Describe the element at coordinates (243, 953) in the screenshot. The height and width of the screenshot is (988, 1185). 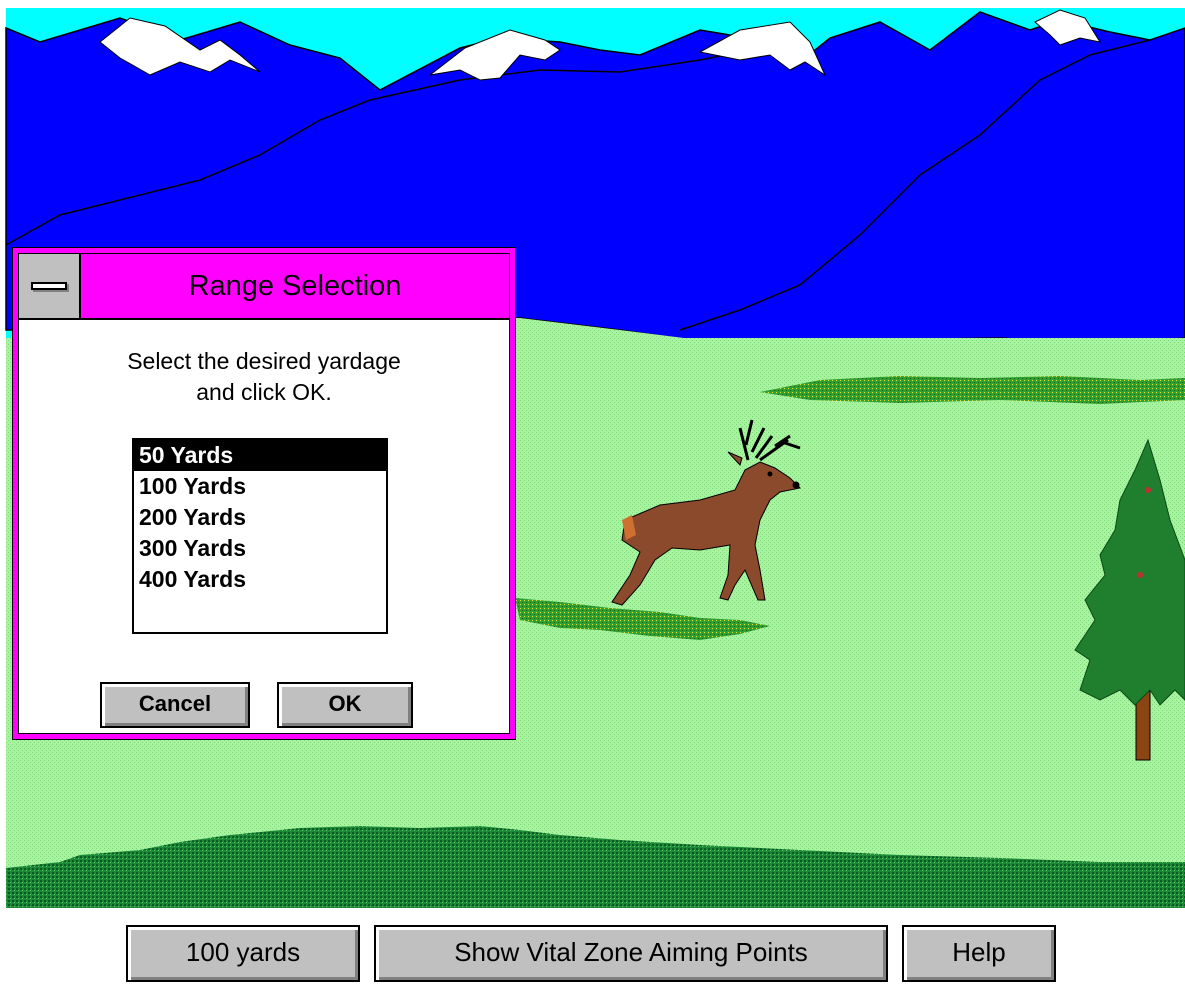
I see `range-button: 100 yards` at that location.